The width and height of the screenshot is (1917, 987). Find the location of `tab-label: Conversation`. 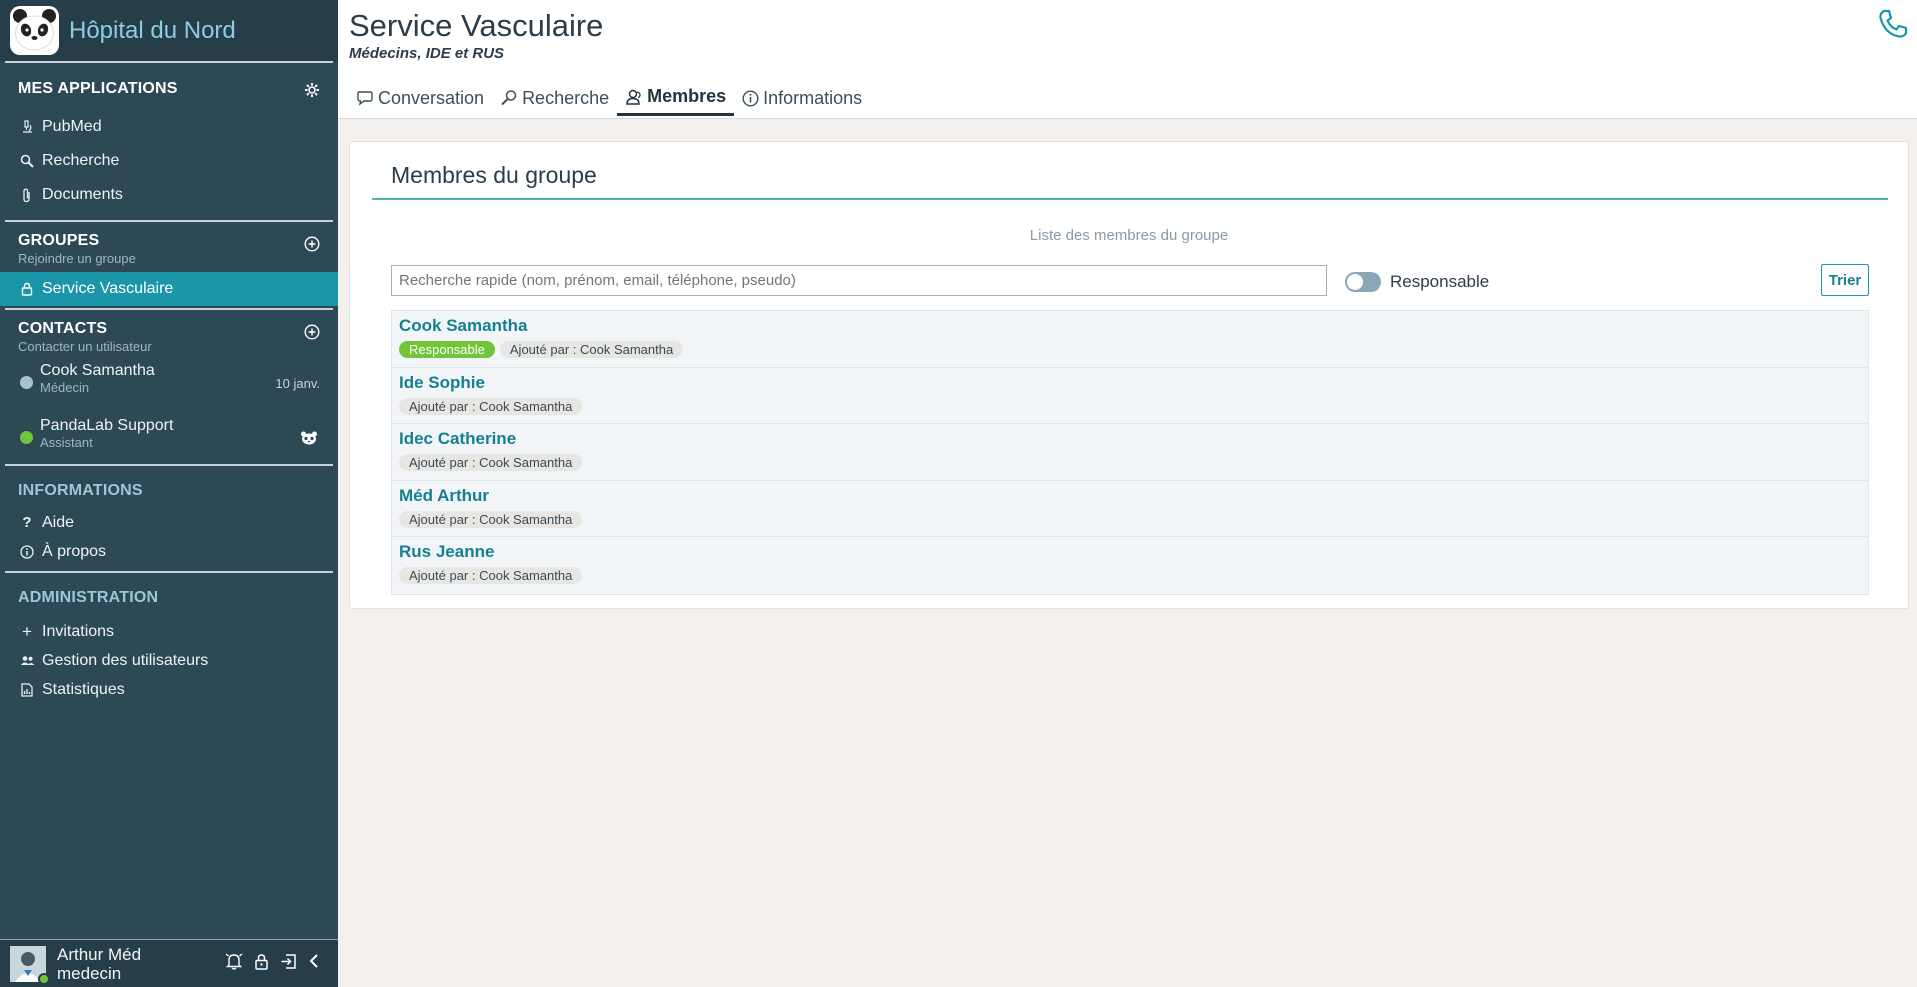

tab-label: Conversation is located at coordinates (431, 97).